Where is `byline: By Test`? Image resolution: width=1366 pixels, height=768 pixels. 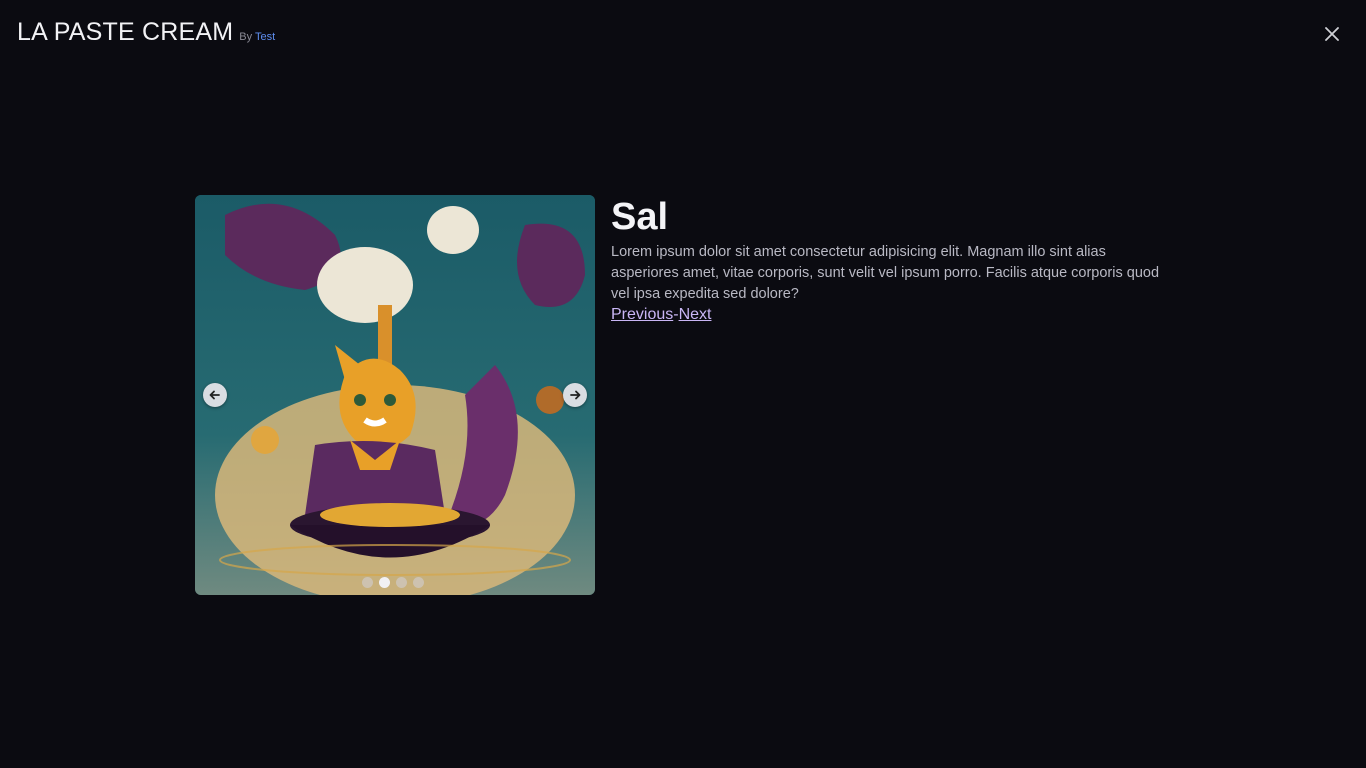 byline: By Test is located at coordinates (257, 37).